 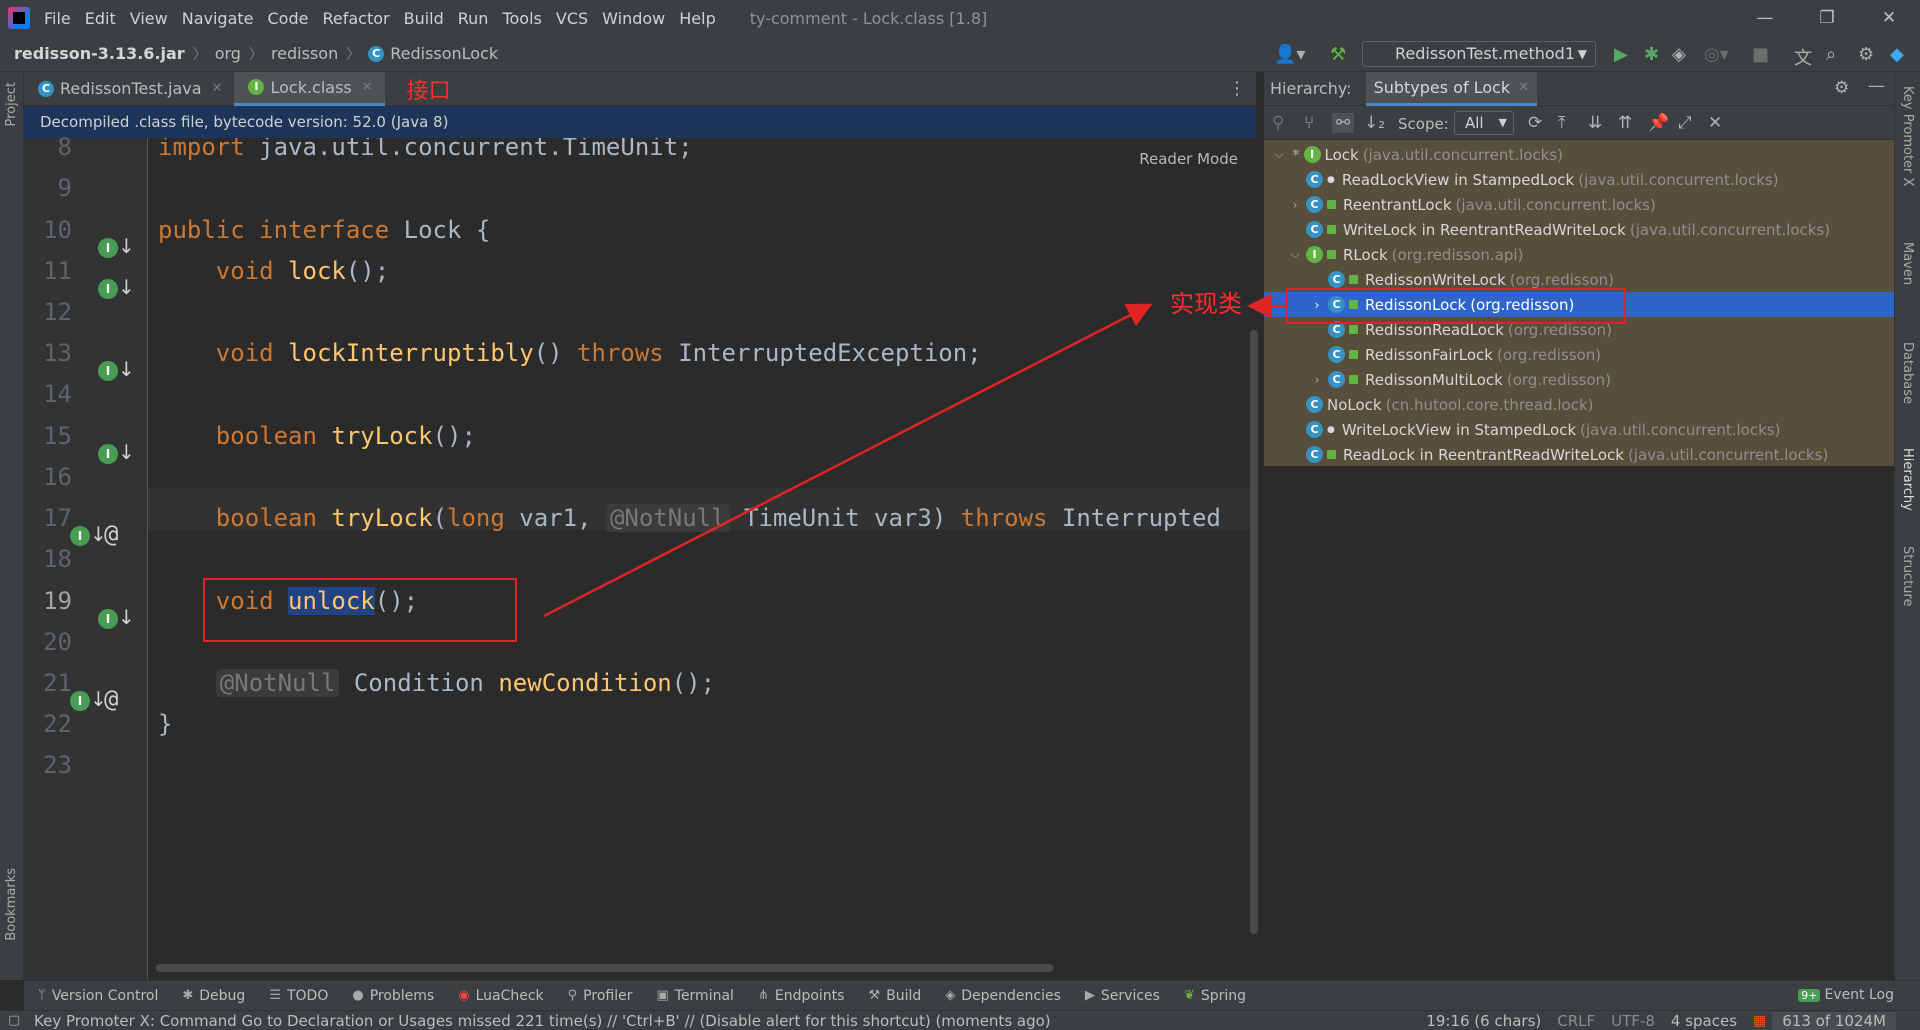 What do you see at coordinates (14, 1020) in the screenshot?
I see `status-toggle-icon: ▢` at bounding box center [14, 1020].